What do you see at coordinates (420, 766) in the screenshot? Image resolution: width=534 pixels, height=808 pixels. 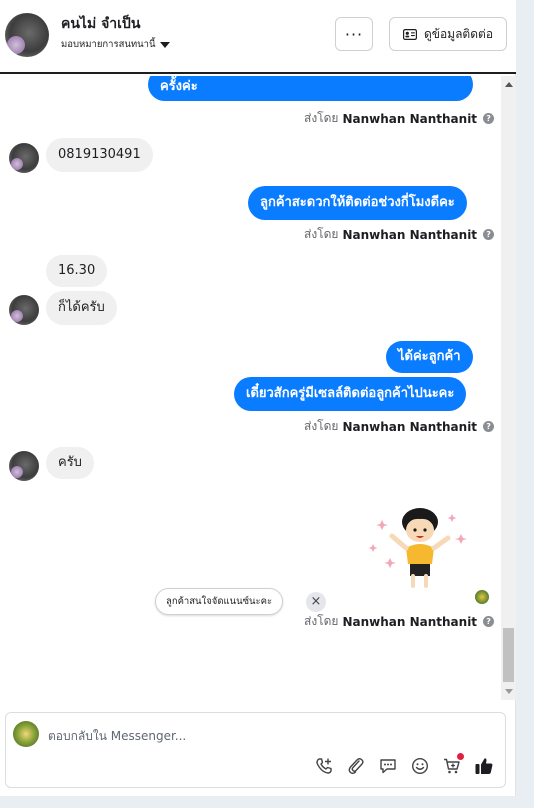 I see `emoji-icon` at bounding box center [420, 766].